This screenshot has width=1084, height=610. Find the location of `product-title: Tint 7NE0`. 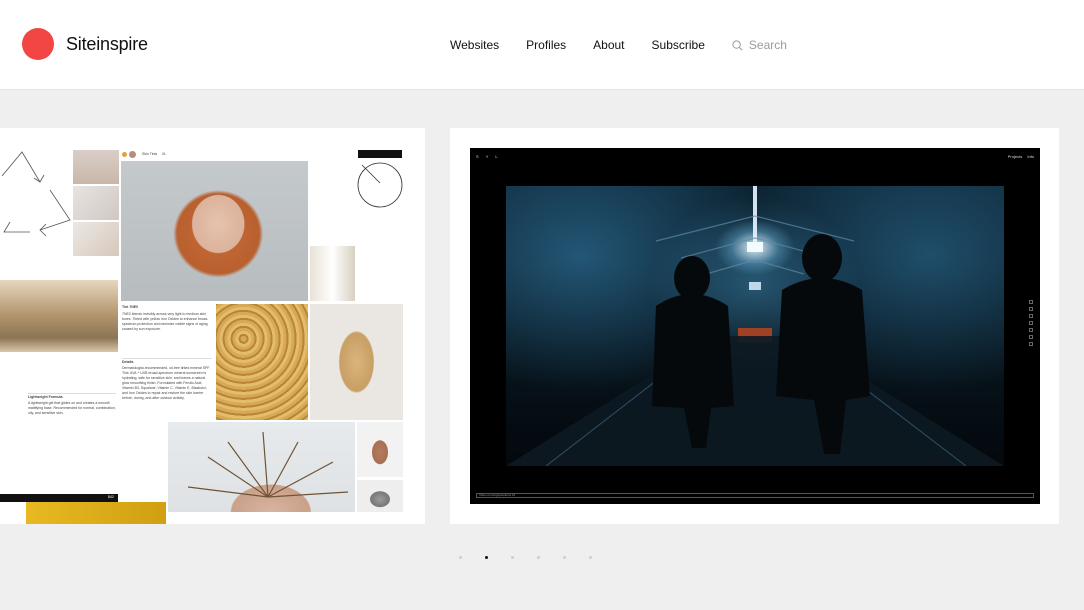

product-title: Tint 7NE0 is located at coordinates (130, 307).